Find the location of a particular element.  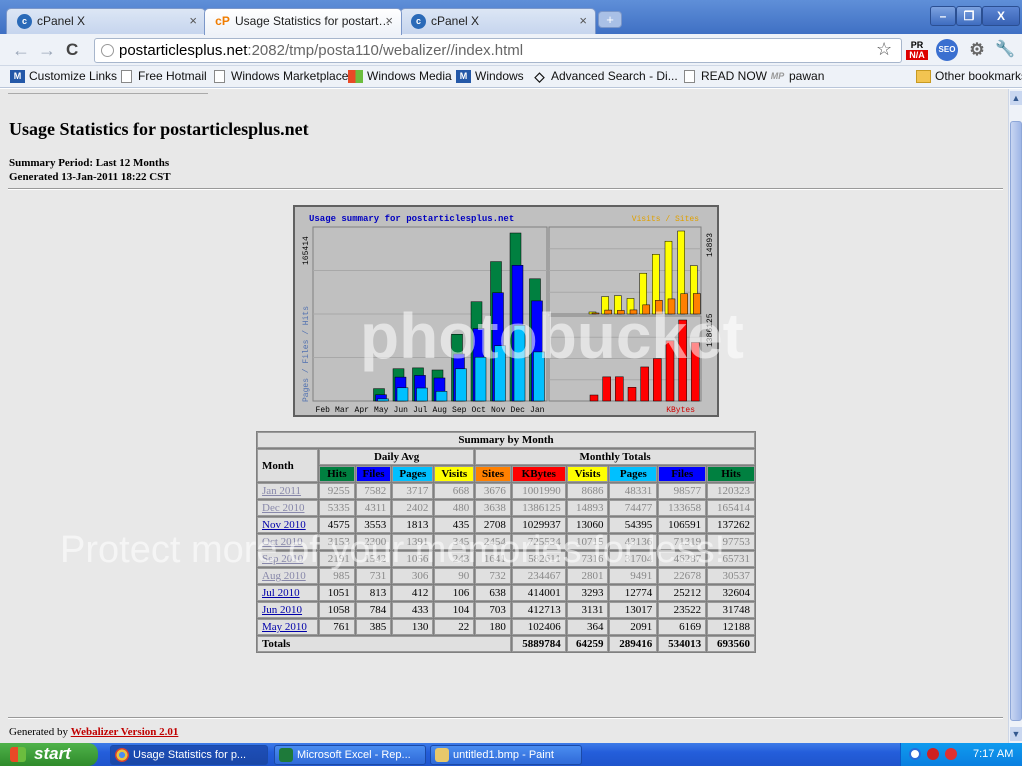

bookmark-free-hotmail: Free Hotmail is located at coordinates (163, 76).